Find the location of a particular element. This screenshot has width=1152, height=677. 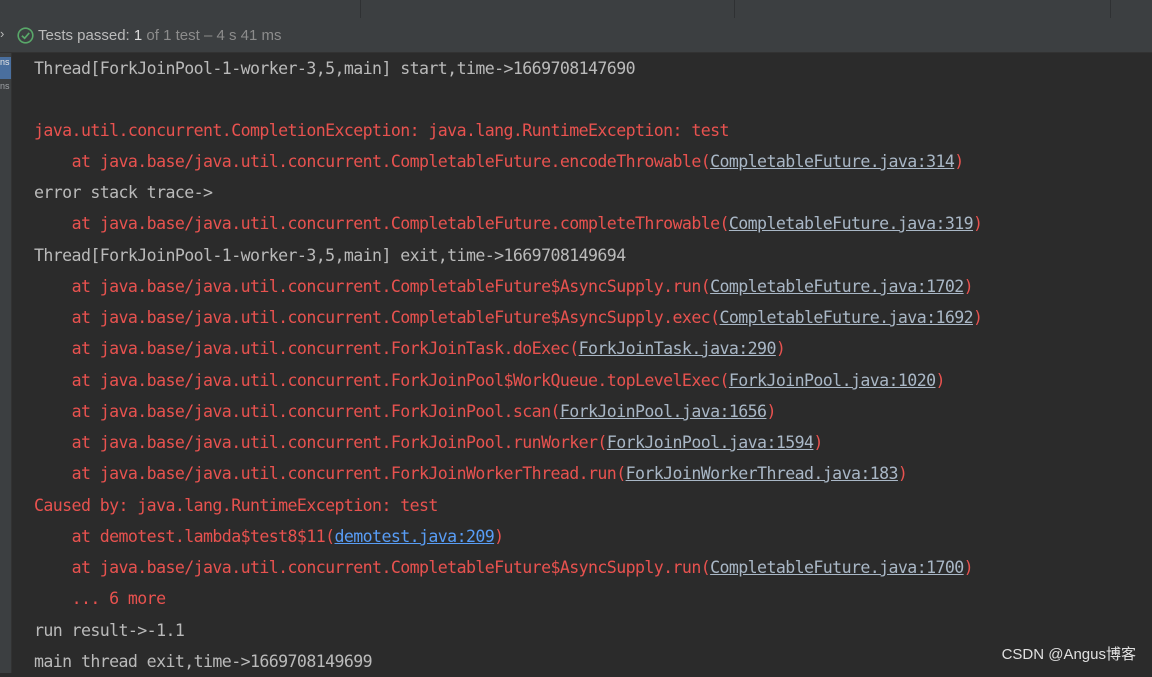

test-duration: – 4 s 41 ms is located at coordinates (242, 35).